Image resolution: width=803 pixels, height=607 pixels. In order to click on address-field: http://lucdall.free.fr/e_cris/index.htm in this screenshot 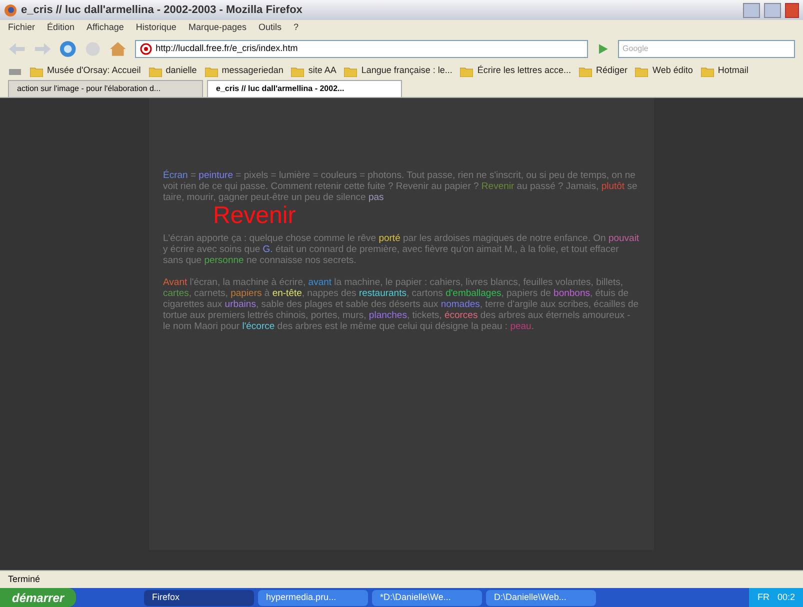, I will do `click(361, 49)`.